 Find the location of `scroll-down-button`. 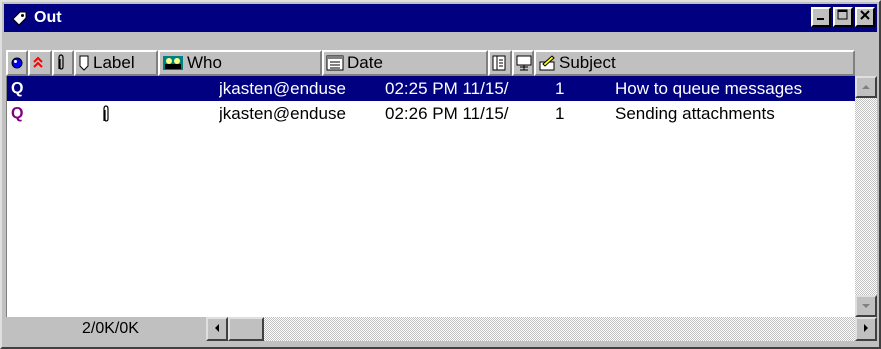

scroll-down-button is located at coordinates (866, 306).